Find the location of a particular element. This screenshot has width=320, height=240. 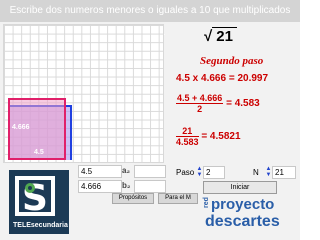

paso-field: 2 is located at coordinates (214, 172).